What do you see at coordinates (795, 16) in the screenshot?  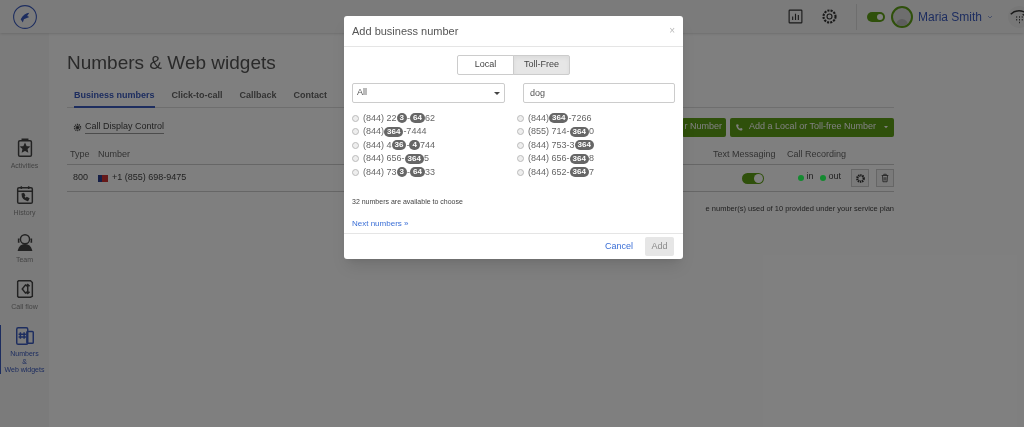 I see `bar-chart-icon` at bounding box center [795, 16].